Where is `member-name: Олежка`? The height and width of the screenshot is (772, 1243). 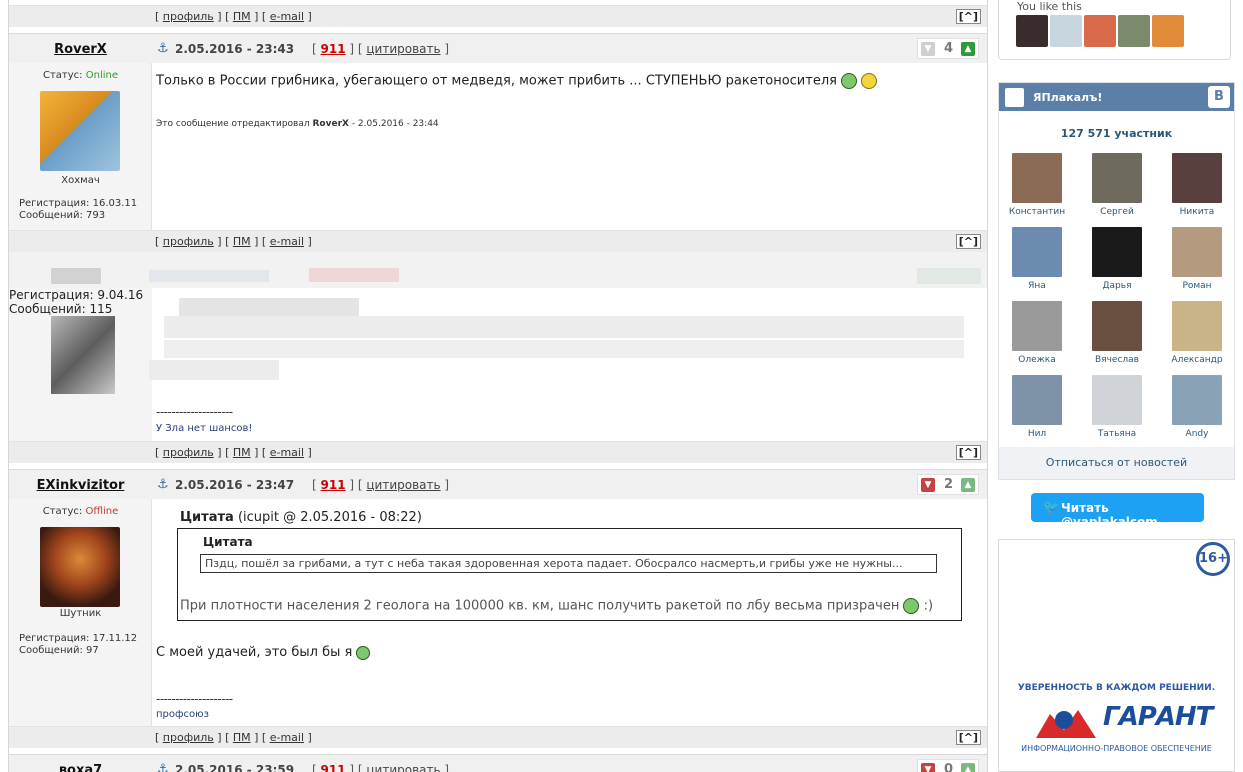
member-name: Олежка is located at coordinates (1037, 360).